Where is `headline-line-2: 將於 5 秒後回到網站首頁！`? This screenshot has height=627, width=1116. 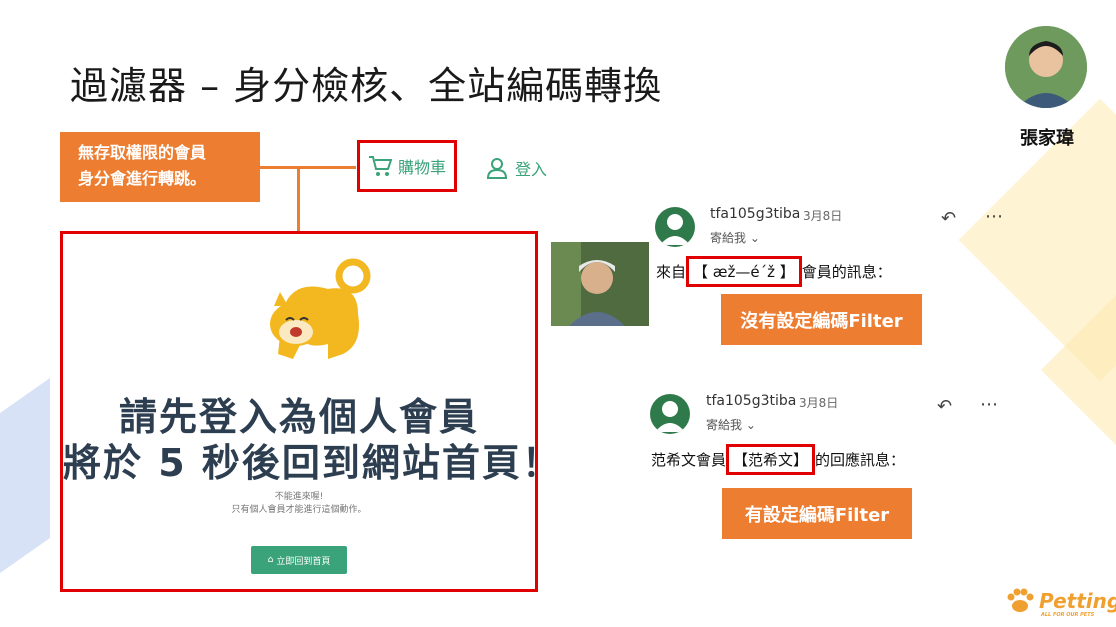
headline-line-2: 將於 5 秒後回到網站首頁！ is located at coordinates (312, 463).